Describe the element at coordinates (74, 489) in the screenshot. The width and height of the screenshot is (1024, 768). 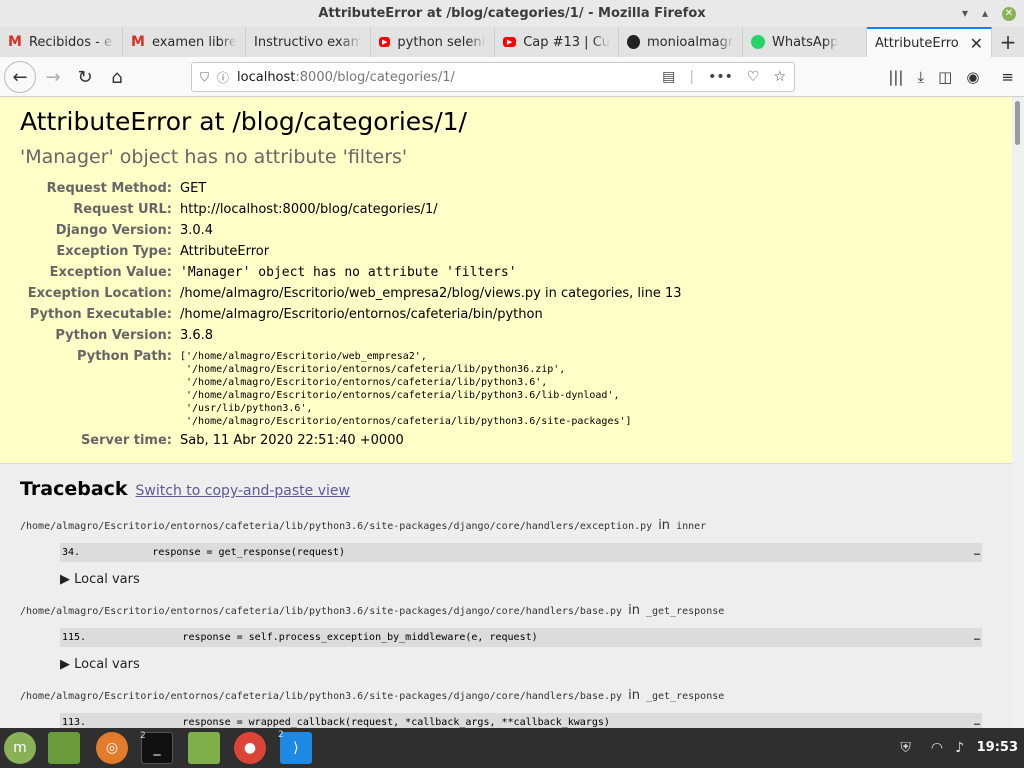
I see `traceback-title: Traceback` at that location.